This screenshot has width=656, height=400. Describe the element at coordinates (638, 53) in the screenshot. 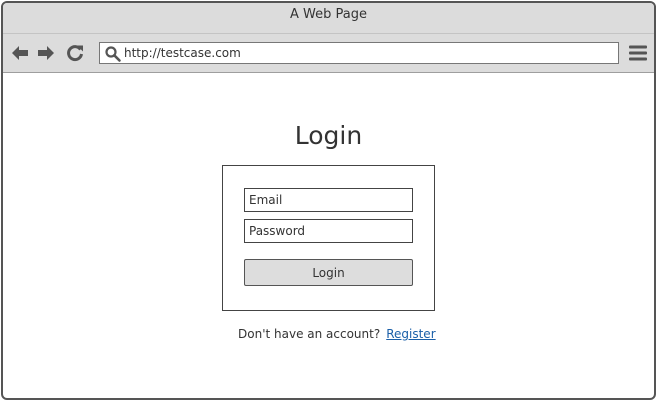

I see `hamburger-menu-icon` at that location.